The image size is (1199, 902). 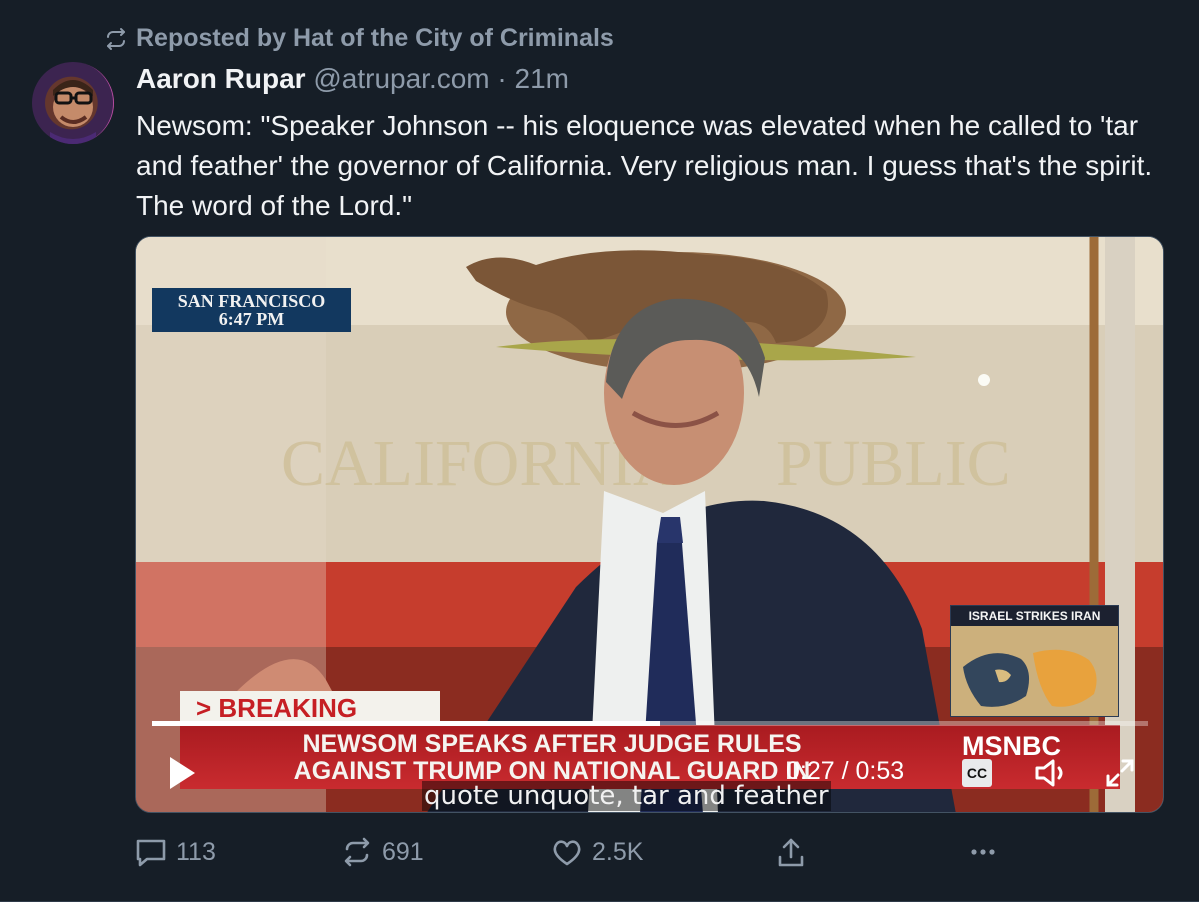 I want to click on share-button, so click(x=791, y=852).